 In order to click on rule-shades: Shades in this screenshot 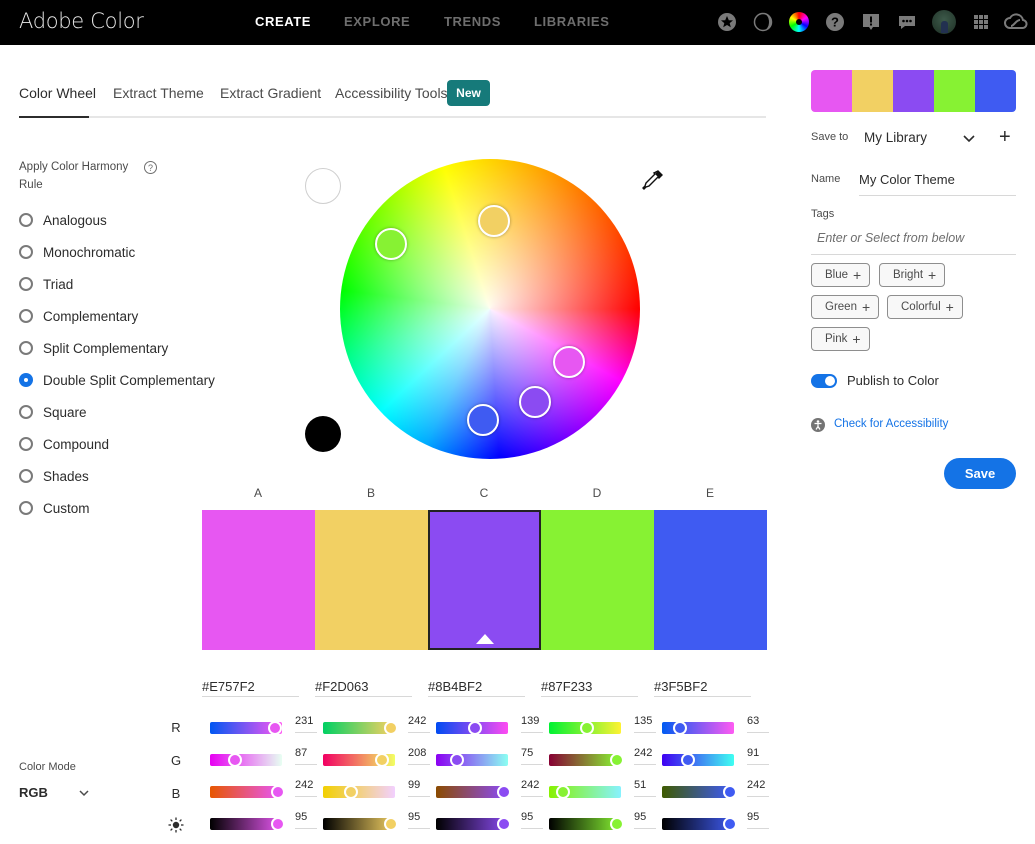, I will do `click(54, 476)`.